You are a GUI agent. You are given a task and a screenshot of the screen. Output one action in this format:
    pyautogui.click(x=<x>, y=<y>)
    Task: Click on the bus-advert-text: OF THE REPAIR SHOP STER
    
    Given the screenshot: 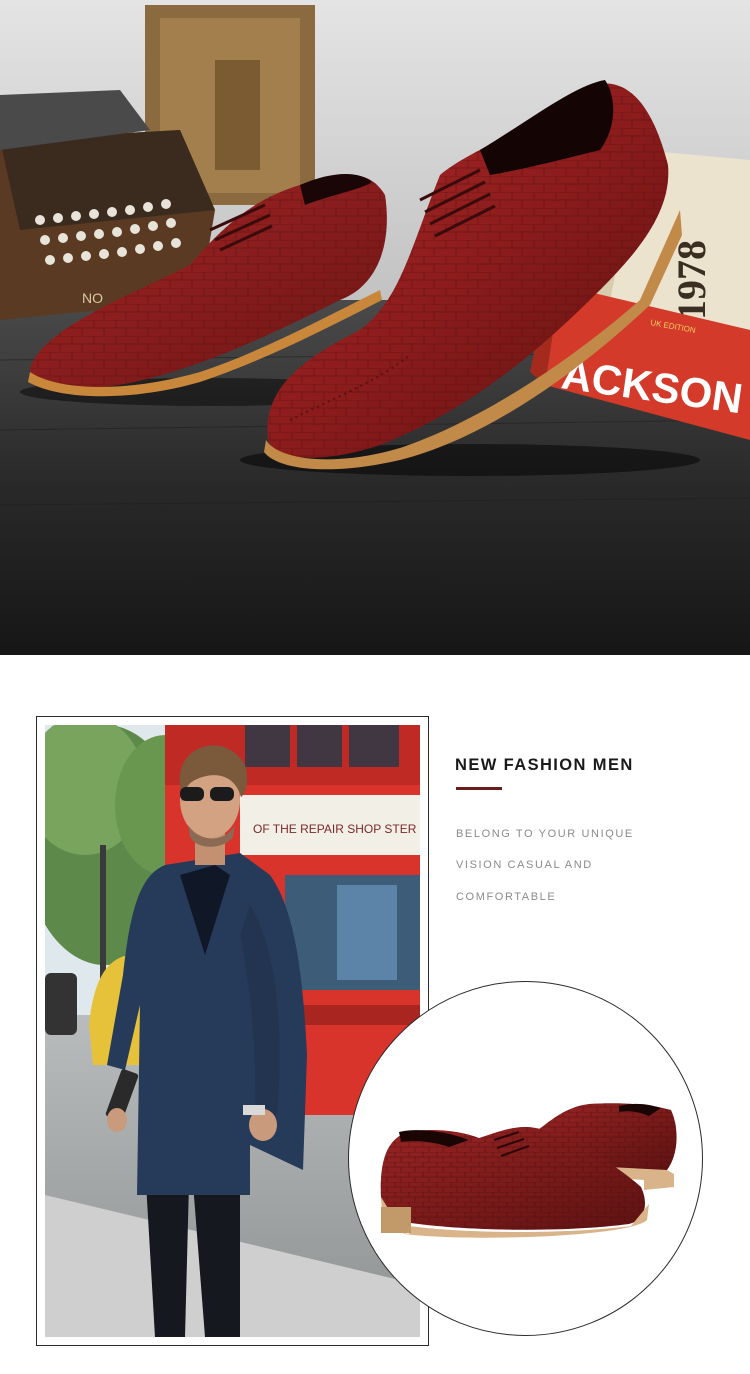 What is the action you would take?
    pyautogui.click(x=335, y=829)
    